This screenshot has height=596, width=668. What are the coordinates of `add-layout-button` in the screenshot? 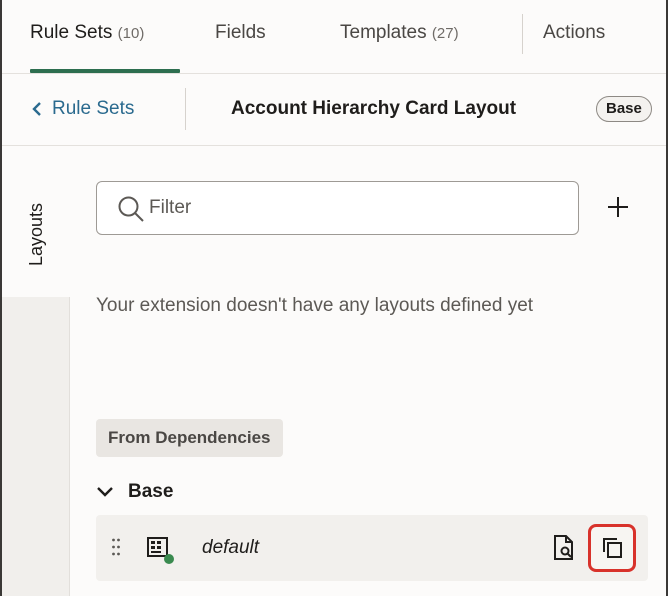 It's located at (618, 207).